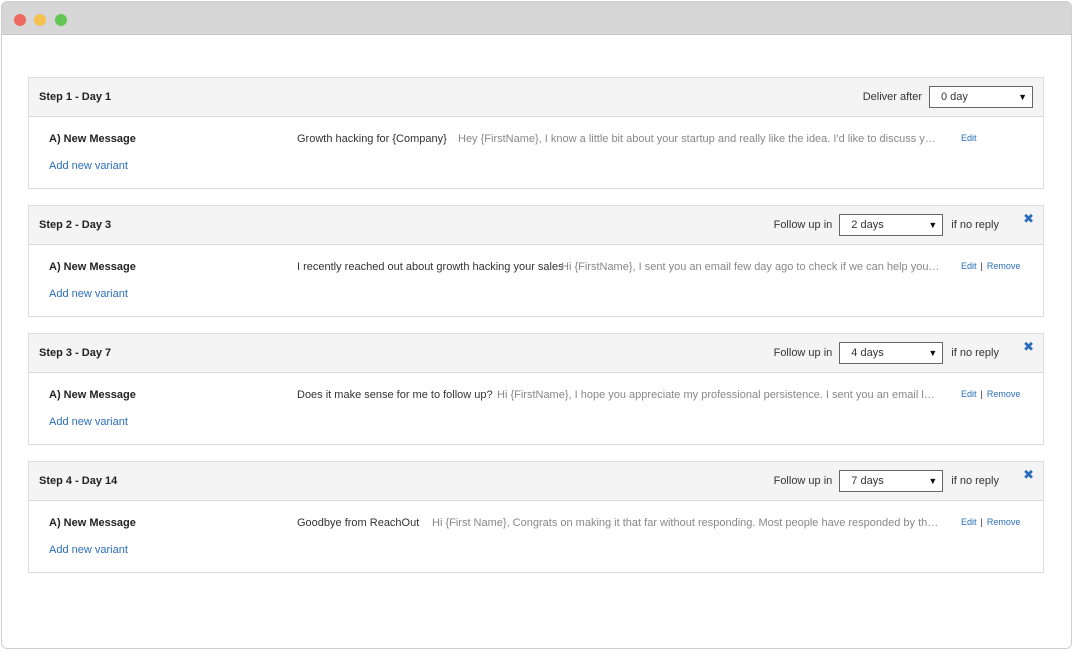 This screenshot has width=1074, height=651. I want to click on maximize-window-button, so click(61, 20).